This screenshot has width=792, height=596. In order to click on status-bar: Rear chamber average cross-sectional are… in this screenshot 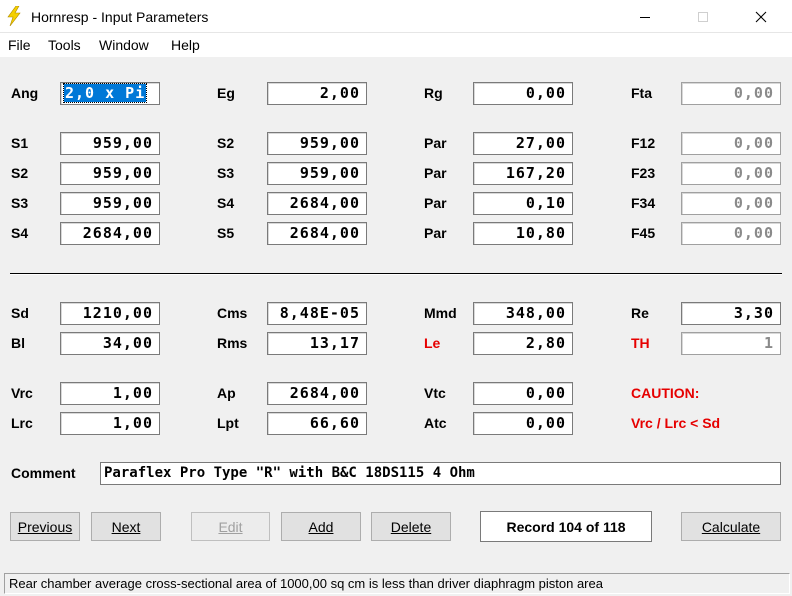, I will do `click(396, 583)`.